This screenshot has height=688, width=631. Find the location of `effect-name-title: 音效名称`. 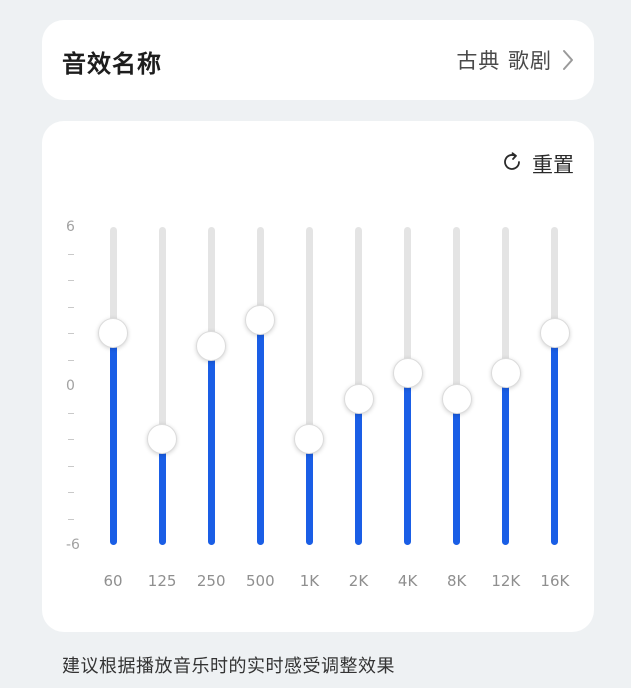

effect-name-title: 音效名称 is located at coordinates (112, 64).